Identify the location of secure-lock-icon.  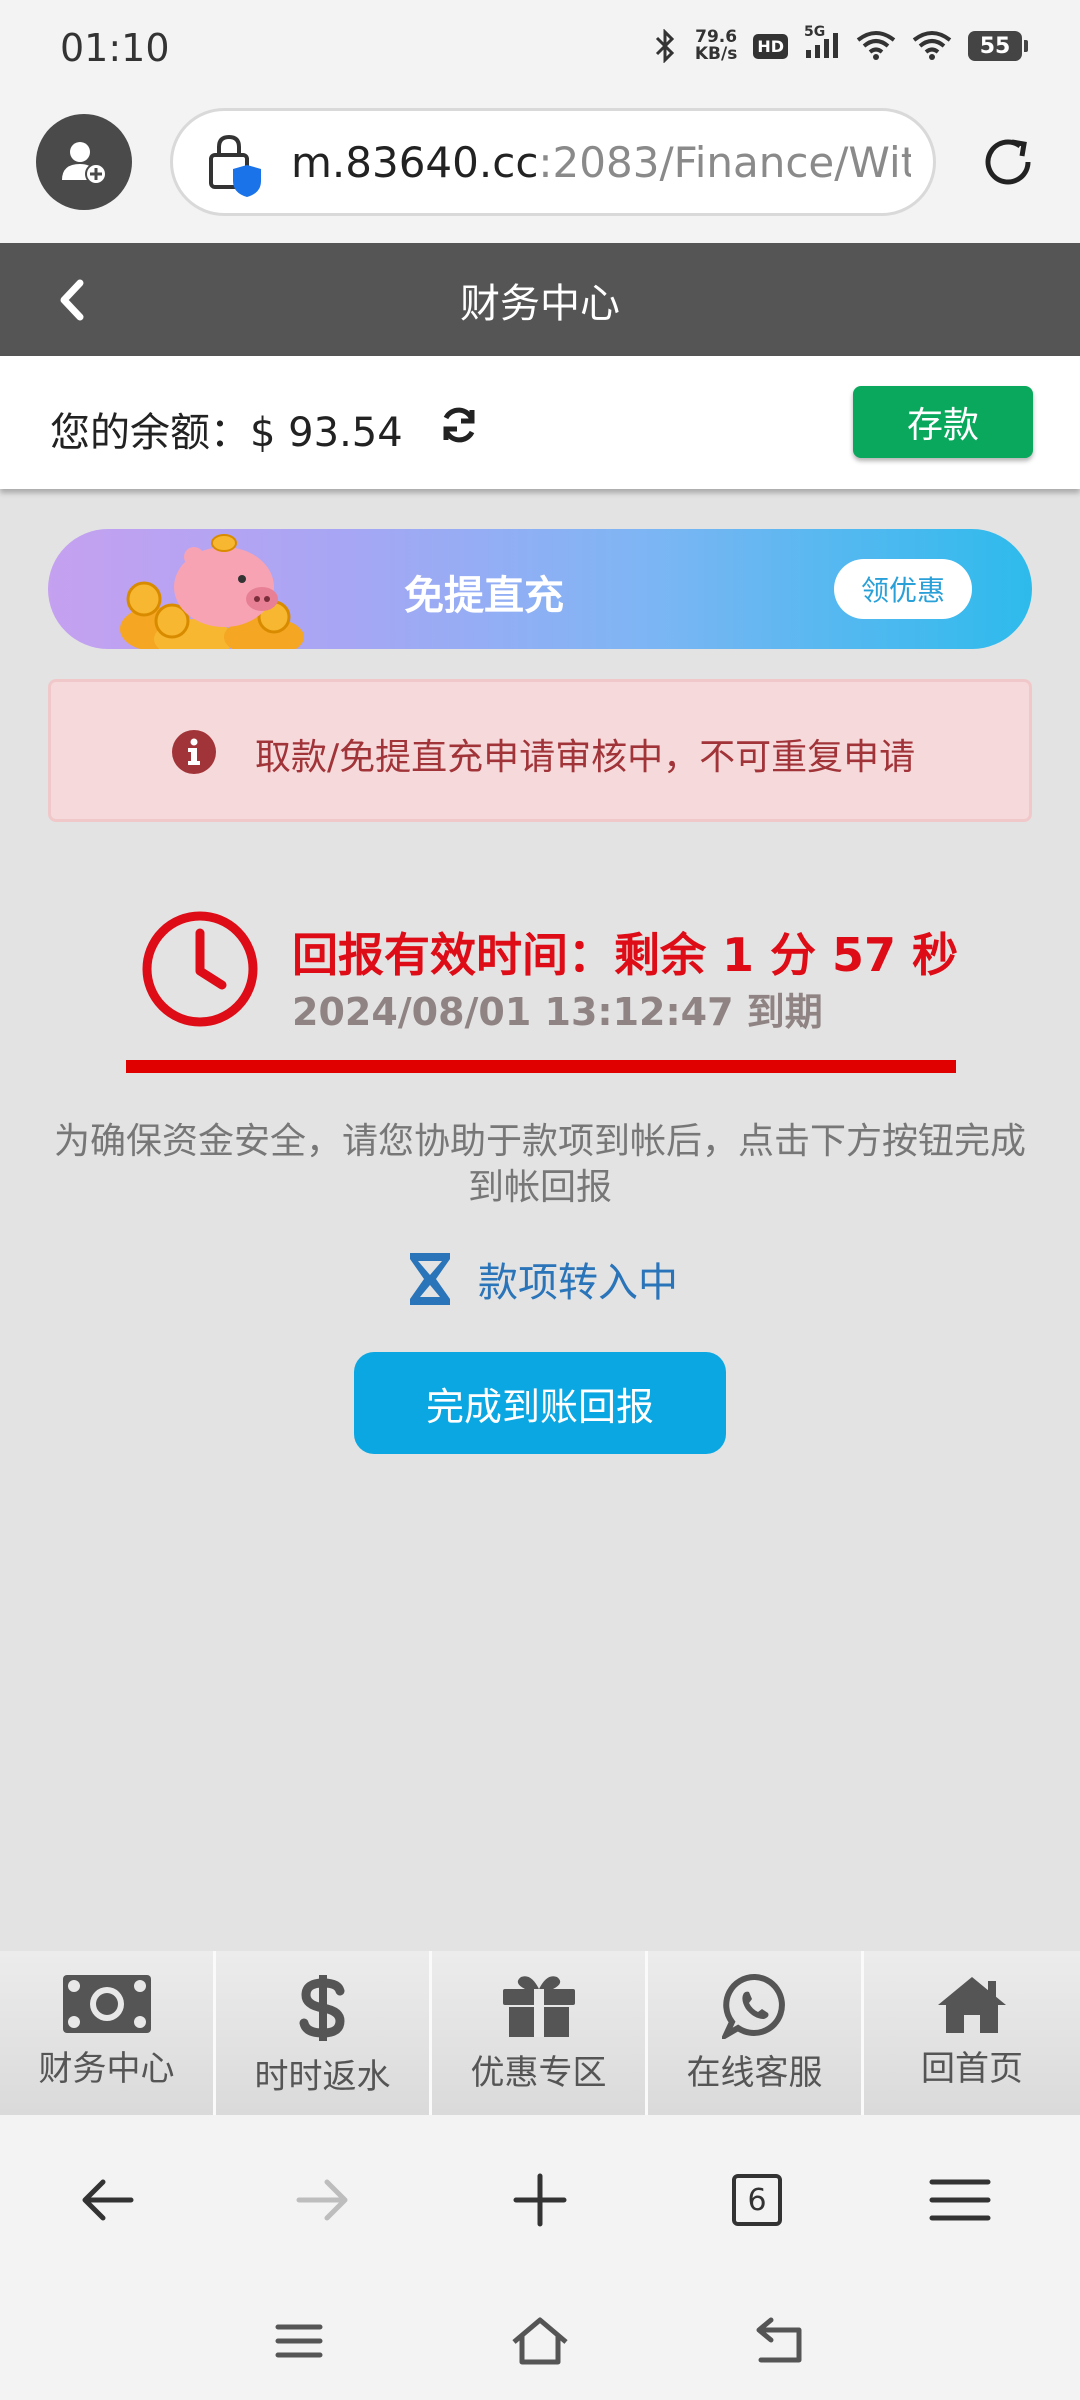
(235, 165).